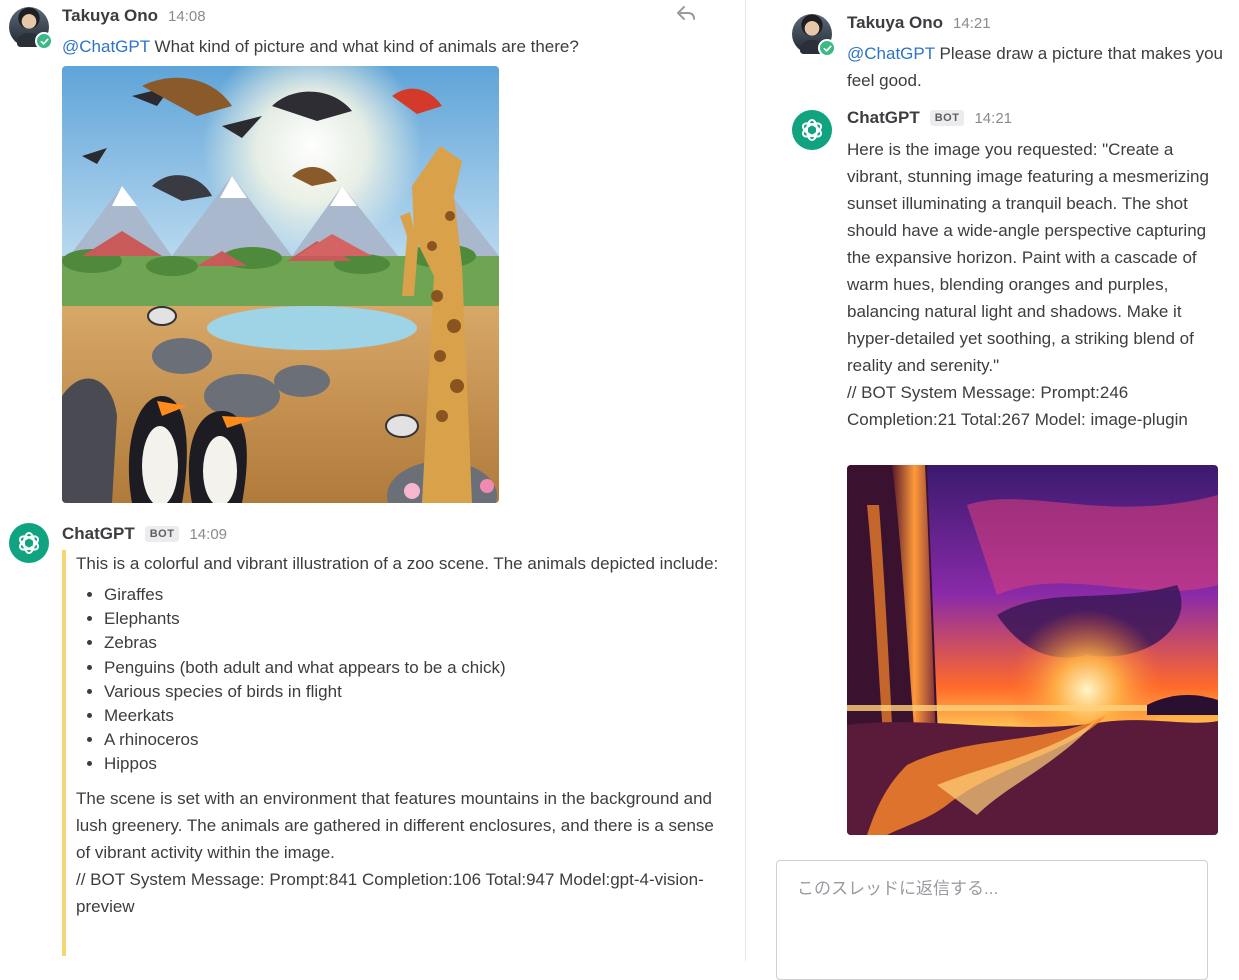 The image size is (1239, 980). I want to click on reply-input, so click(992, 889).